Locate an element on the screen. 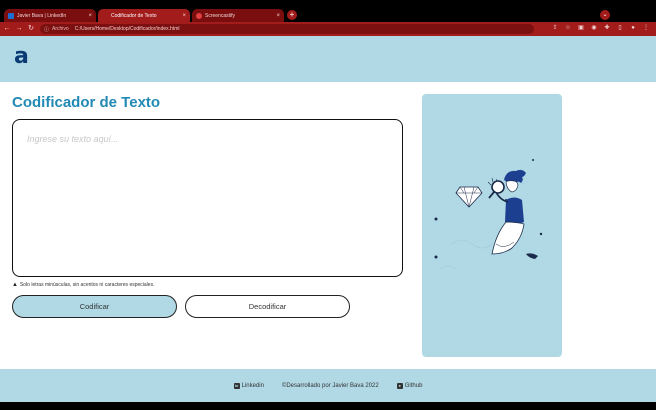 This screenshot has height=410, width=656. screencastify-icon is located at coordinates (199, 15).